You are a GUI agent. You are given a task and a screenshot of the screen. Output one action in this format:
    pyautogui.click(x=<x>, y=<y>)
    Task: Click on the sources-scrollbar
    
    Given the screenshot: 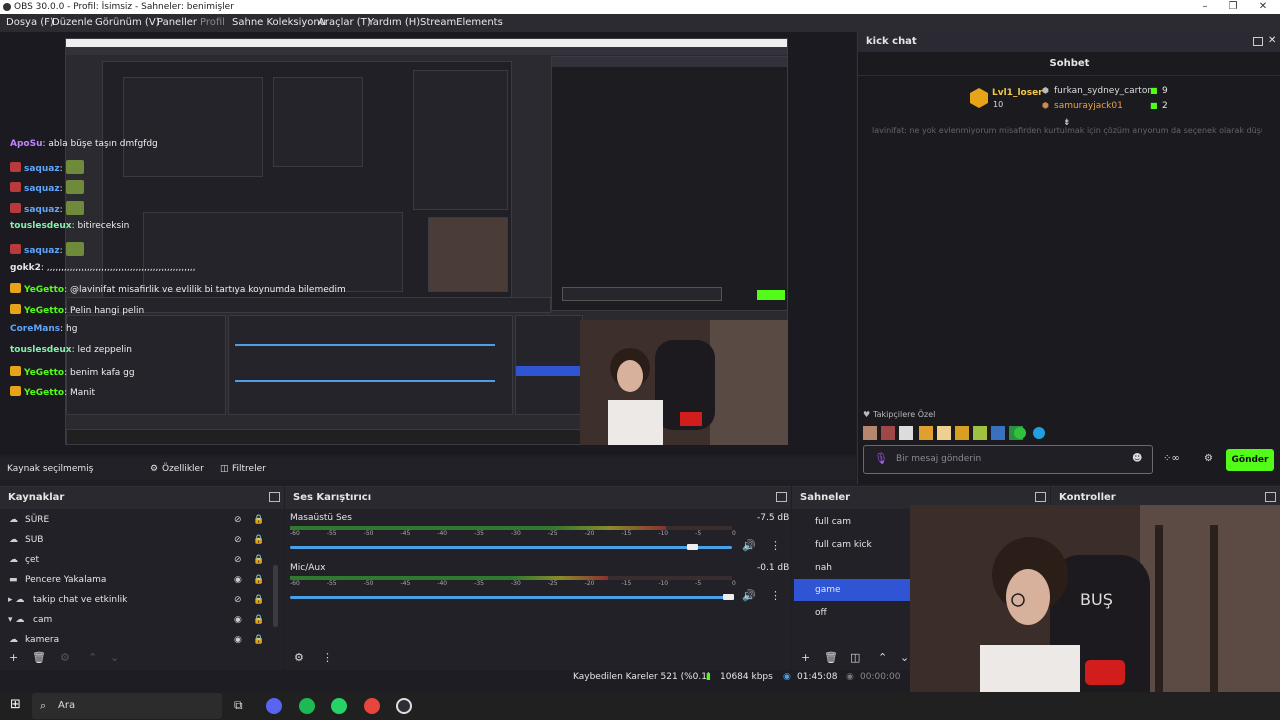 What is the action you would take?
    pyautogui.click(x=275, y=596)
    